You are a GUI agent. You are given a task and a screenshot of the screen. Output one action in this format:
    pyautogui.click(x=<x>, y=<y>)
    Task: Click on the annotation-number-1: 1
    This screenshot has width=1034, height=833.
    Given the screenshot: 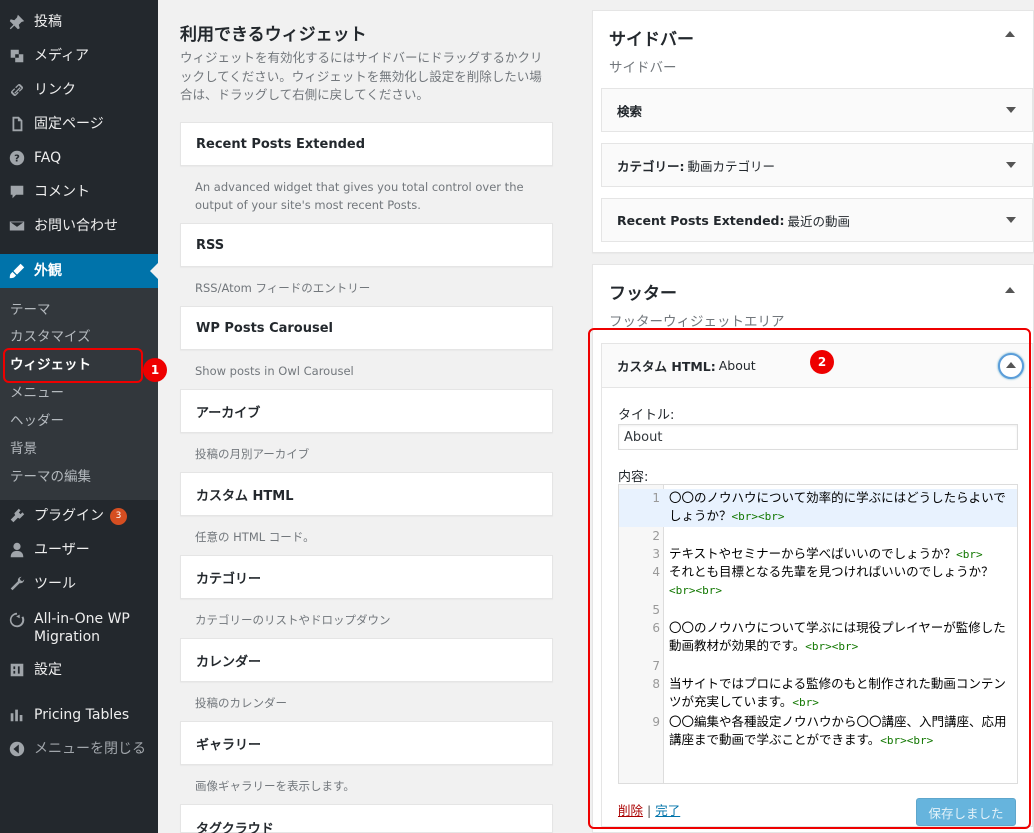 What is the action you would take?
    pyautogui.click(x=155, y=370)
    